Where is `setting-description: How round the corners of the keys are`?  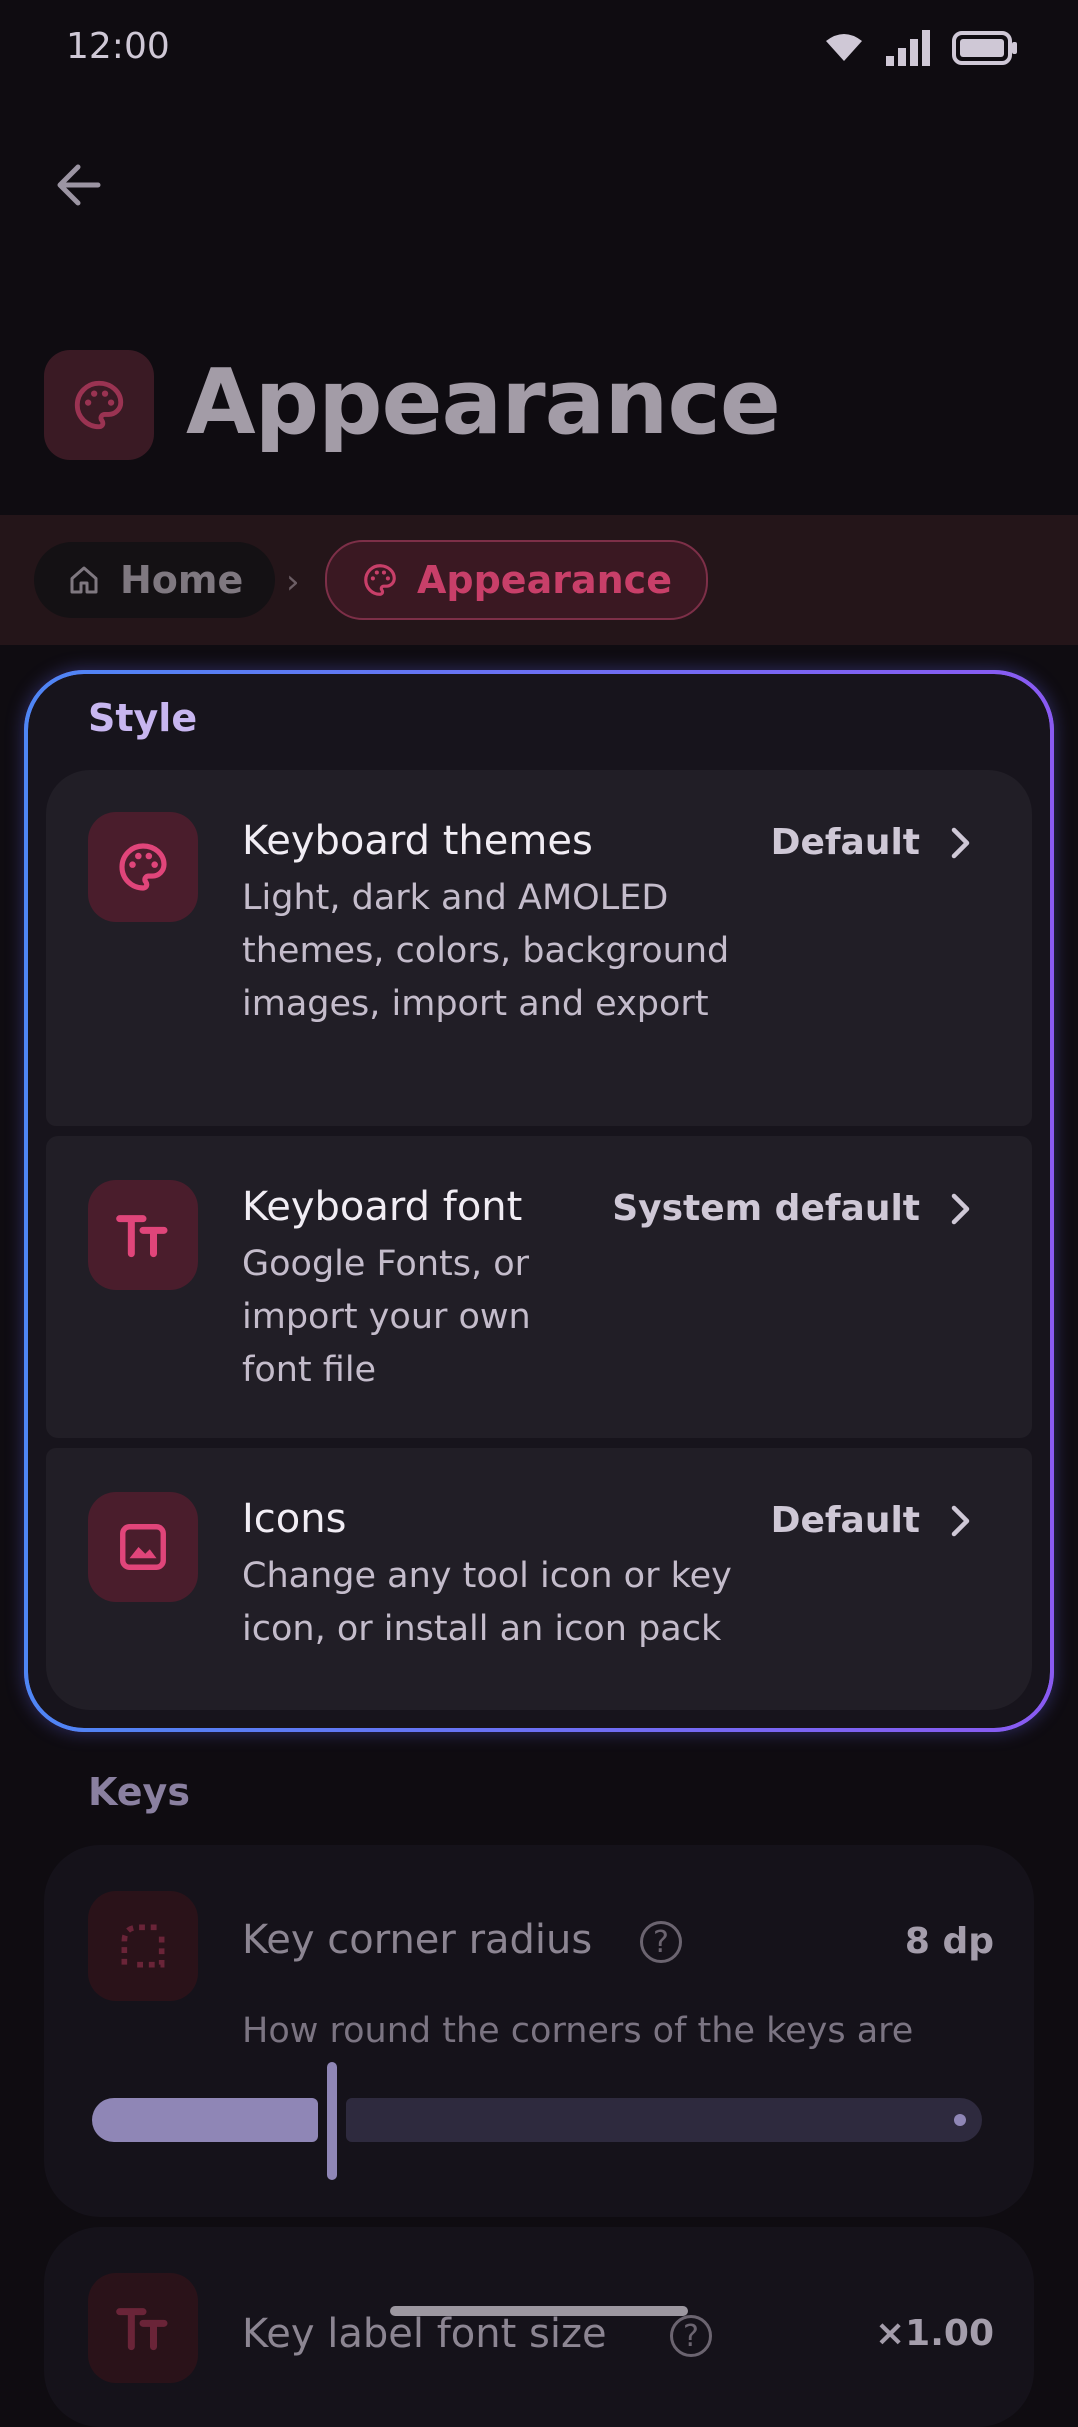
setting-description: How round the corners of the keys are is located at coordinates (578, 2031).